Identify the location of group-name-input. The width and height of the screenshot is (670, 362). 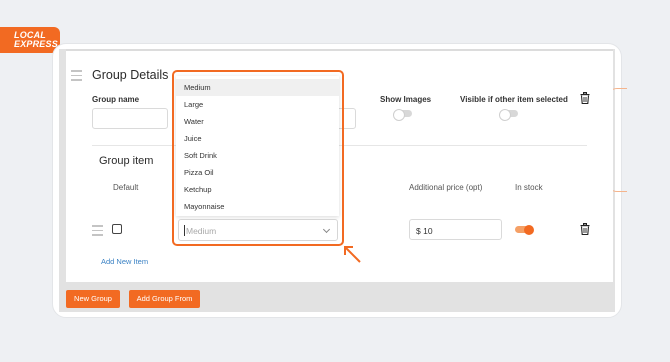
(130, 118).